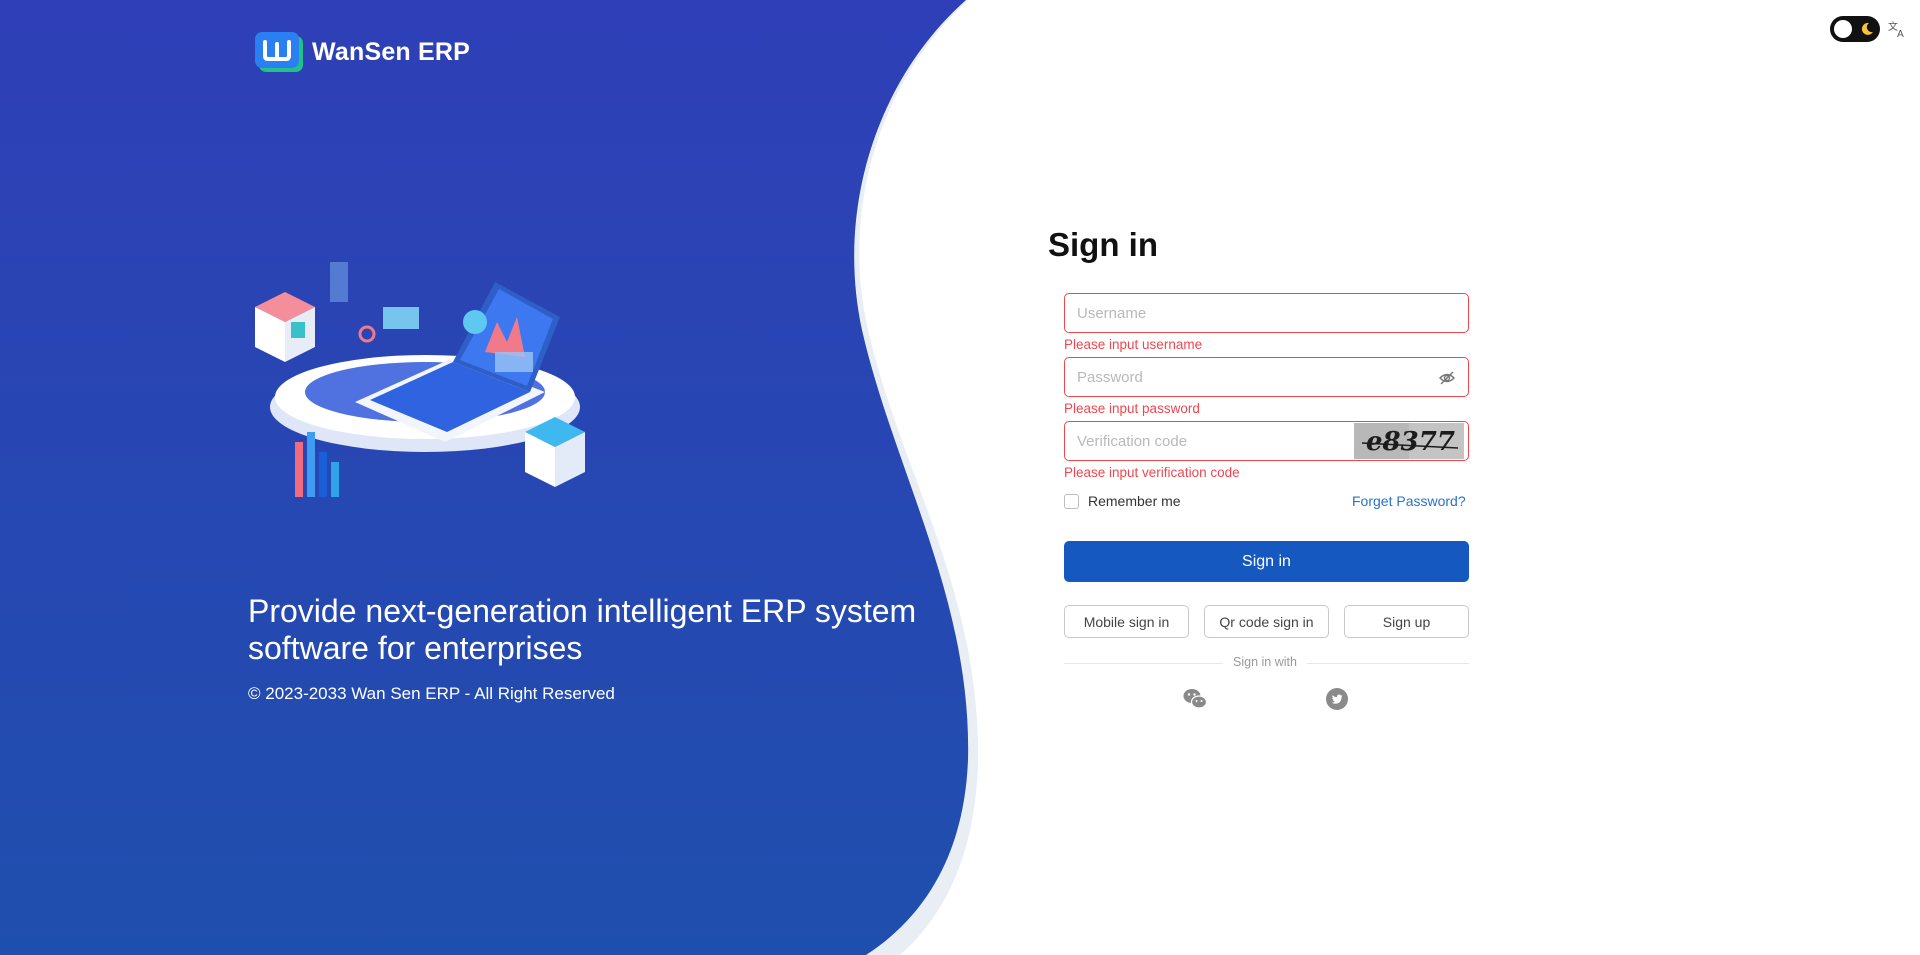  Describe the element at coordinates (1266, 561) in the screenshot. I see `signin-button: Sign in` at that location.